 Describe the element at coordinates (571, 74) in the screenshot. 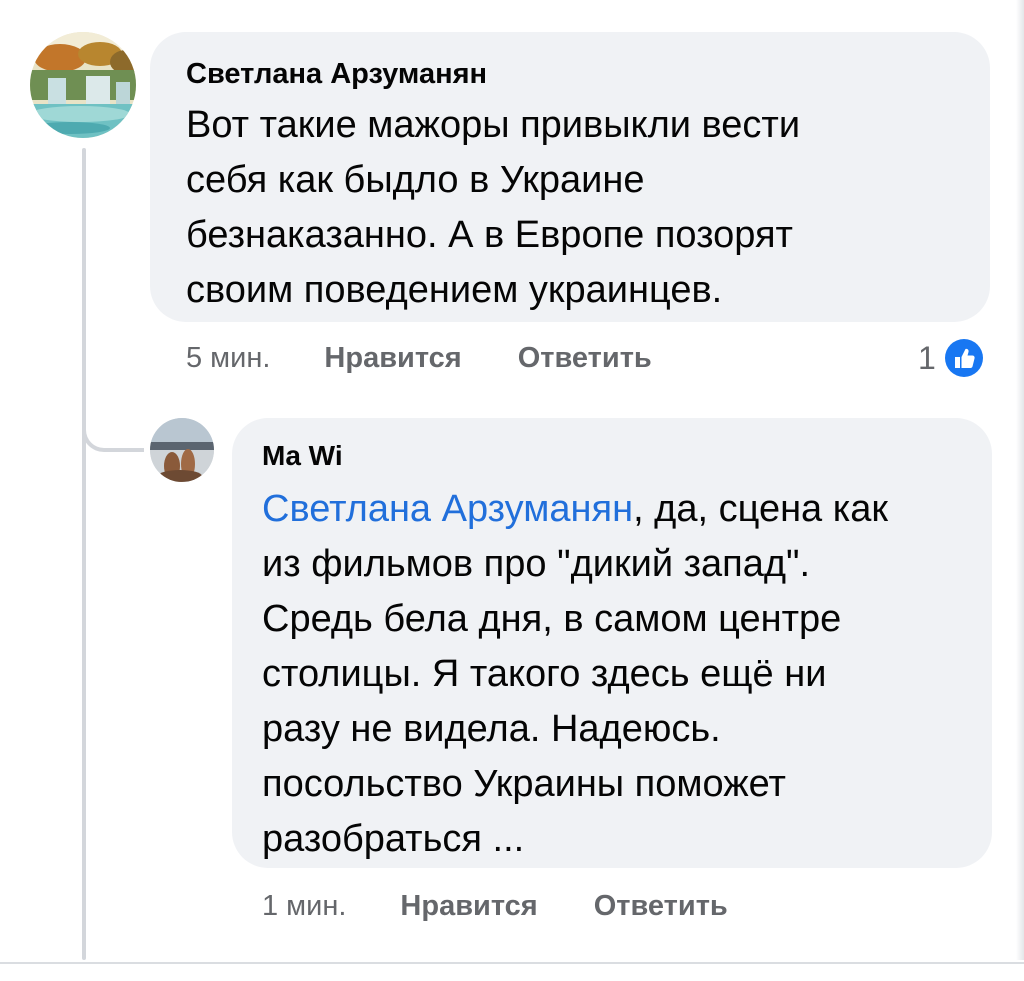

I see `comment-author: Светлана Арзуманян` at that location.